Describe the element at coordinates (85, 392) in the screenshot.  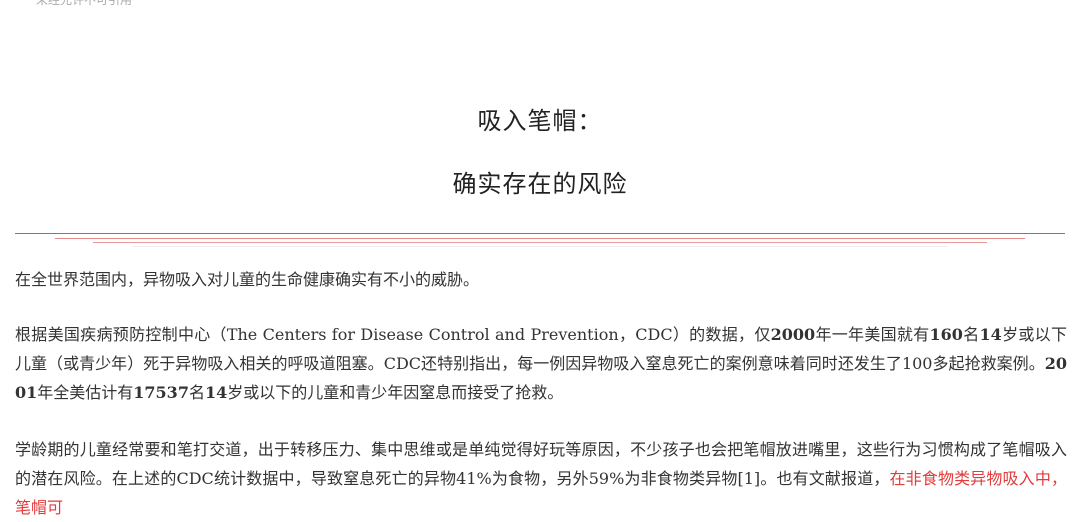
I see `text-segment: 年全美估计有` at that location.